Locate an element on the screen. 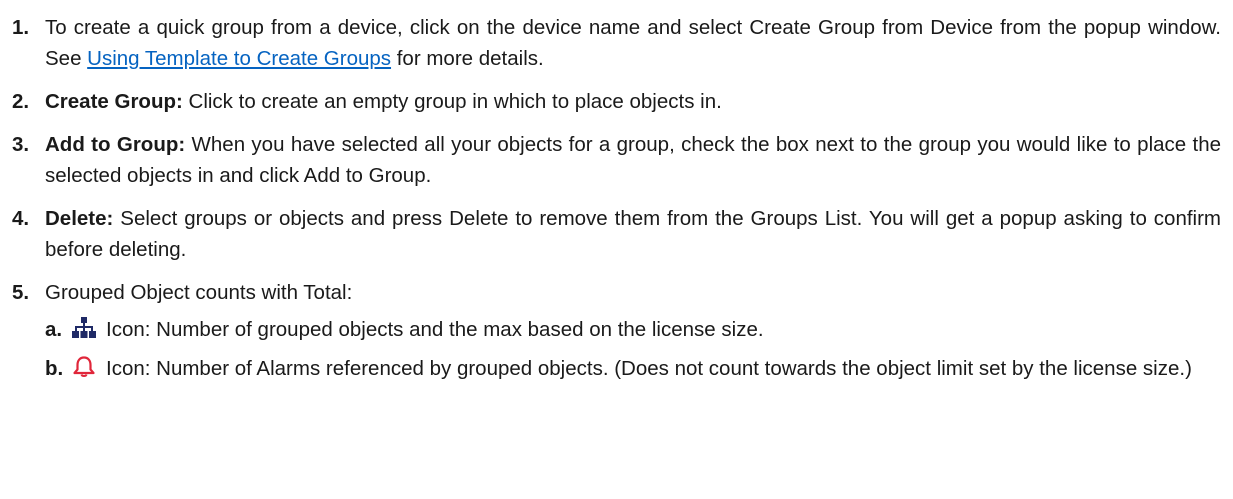  add-to-group-term: Add to Group: is located at coordinates (115, 144).